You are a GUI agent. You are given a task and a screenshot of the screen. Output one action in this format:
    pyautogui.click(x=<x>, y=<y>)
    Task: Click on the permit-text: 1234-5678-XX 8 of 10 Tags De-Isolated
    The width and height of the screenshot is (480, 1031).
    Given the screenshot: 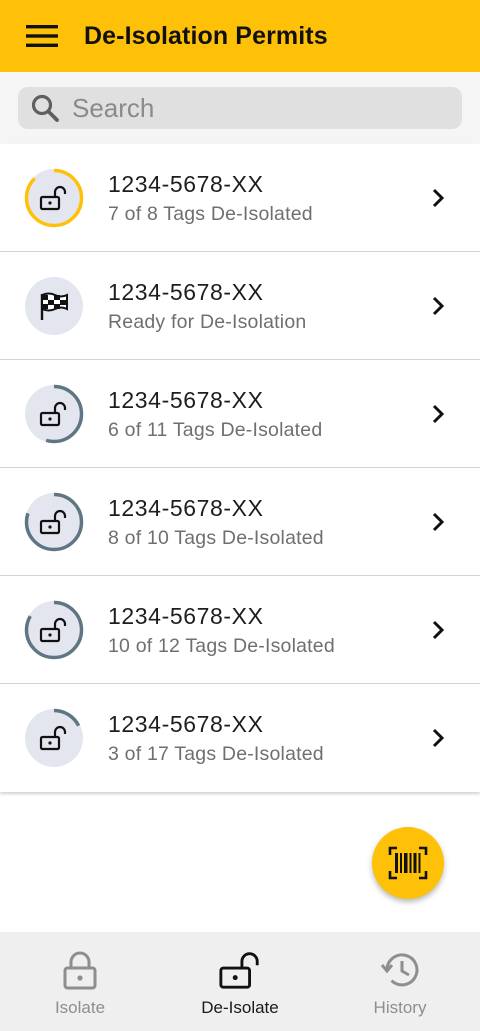 What is the action you would take?
    pyautogui.click(x=216, y=522)
    